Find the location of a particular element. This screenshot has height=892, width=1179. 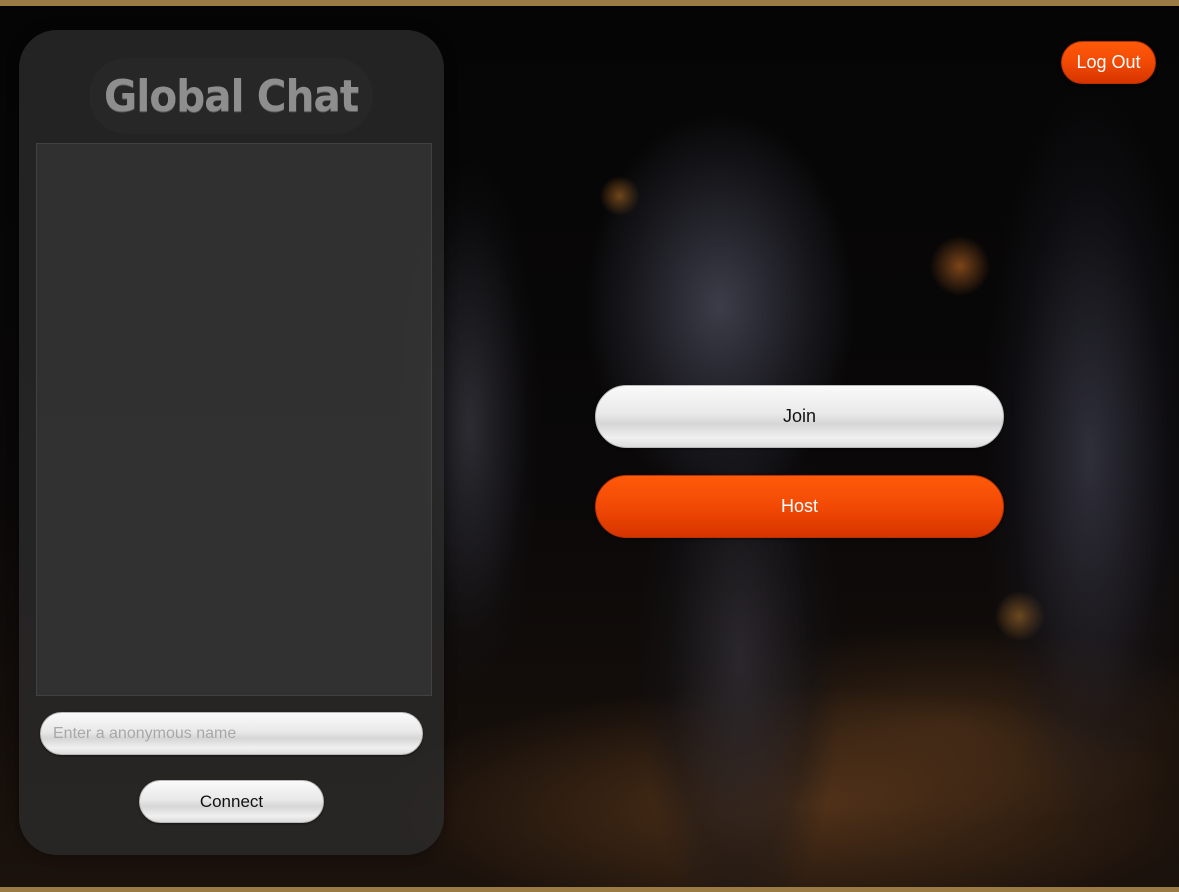

connect-button-label: Connect is located at coordinates (231, 801).